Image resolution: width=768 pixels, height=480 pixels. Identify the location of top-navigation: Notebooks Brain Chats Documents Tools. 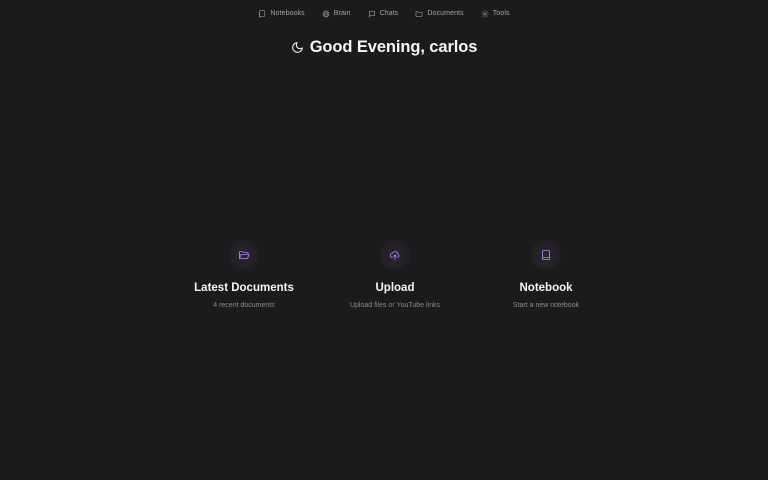
(384, 13).